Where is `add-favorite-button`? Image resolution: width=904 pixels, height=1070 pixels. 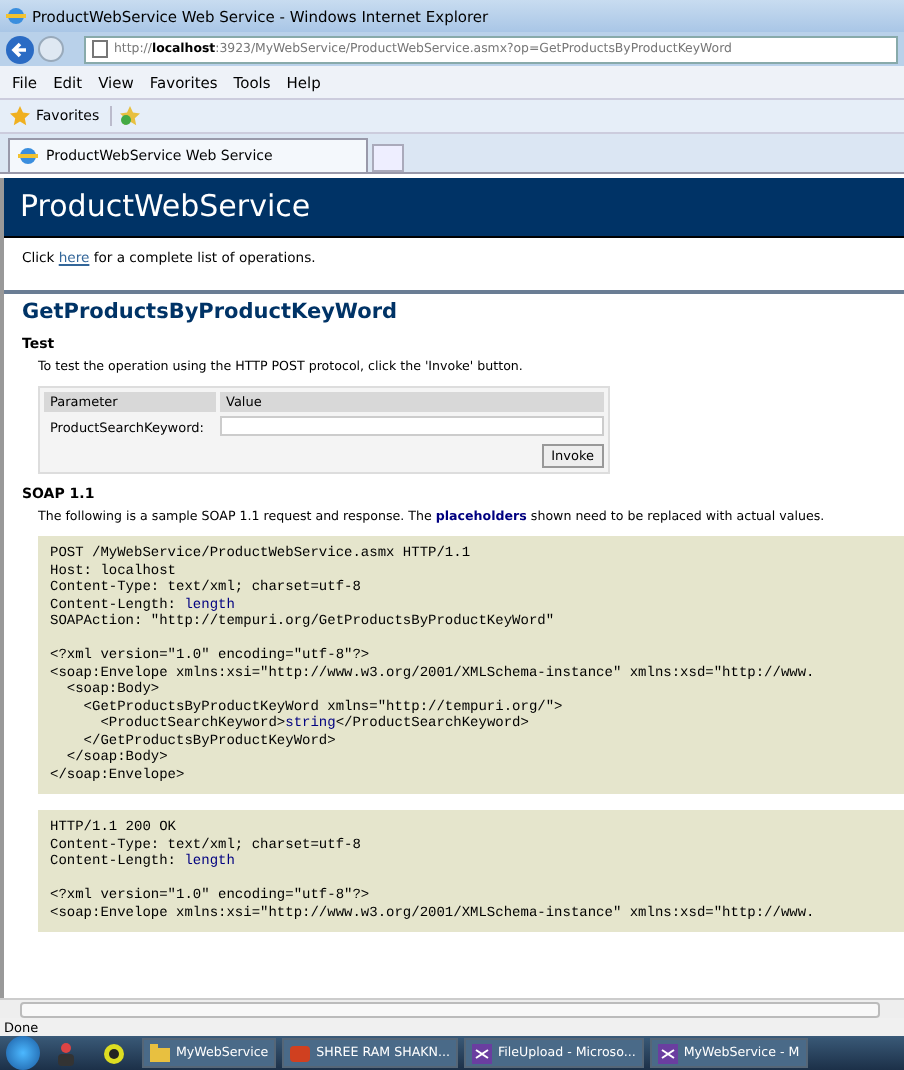 add-favorite-button is located at coordinates (129, 116).